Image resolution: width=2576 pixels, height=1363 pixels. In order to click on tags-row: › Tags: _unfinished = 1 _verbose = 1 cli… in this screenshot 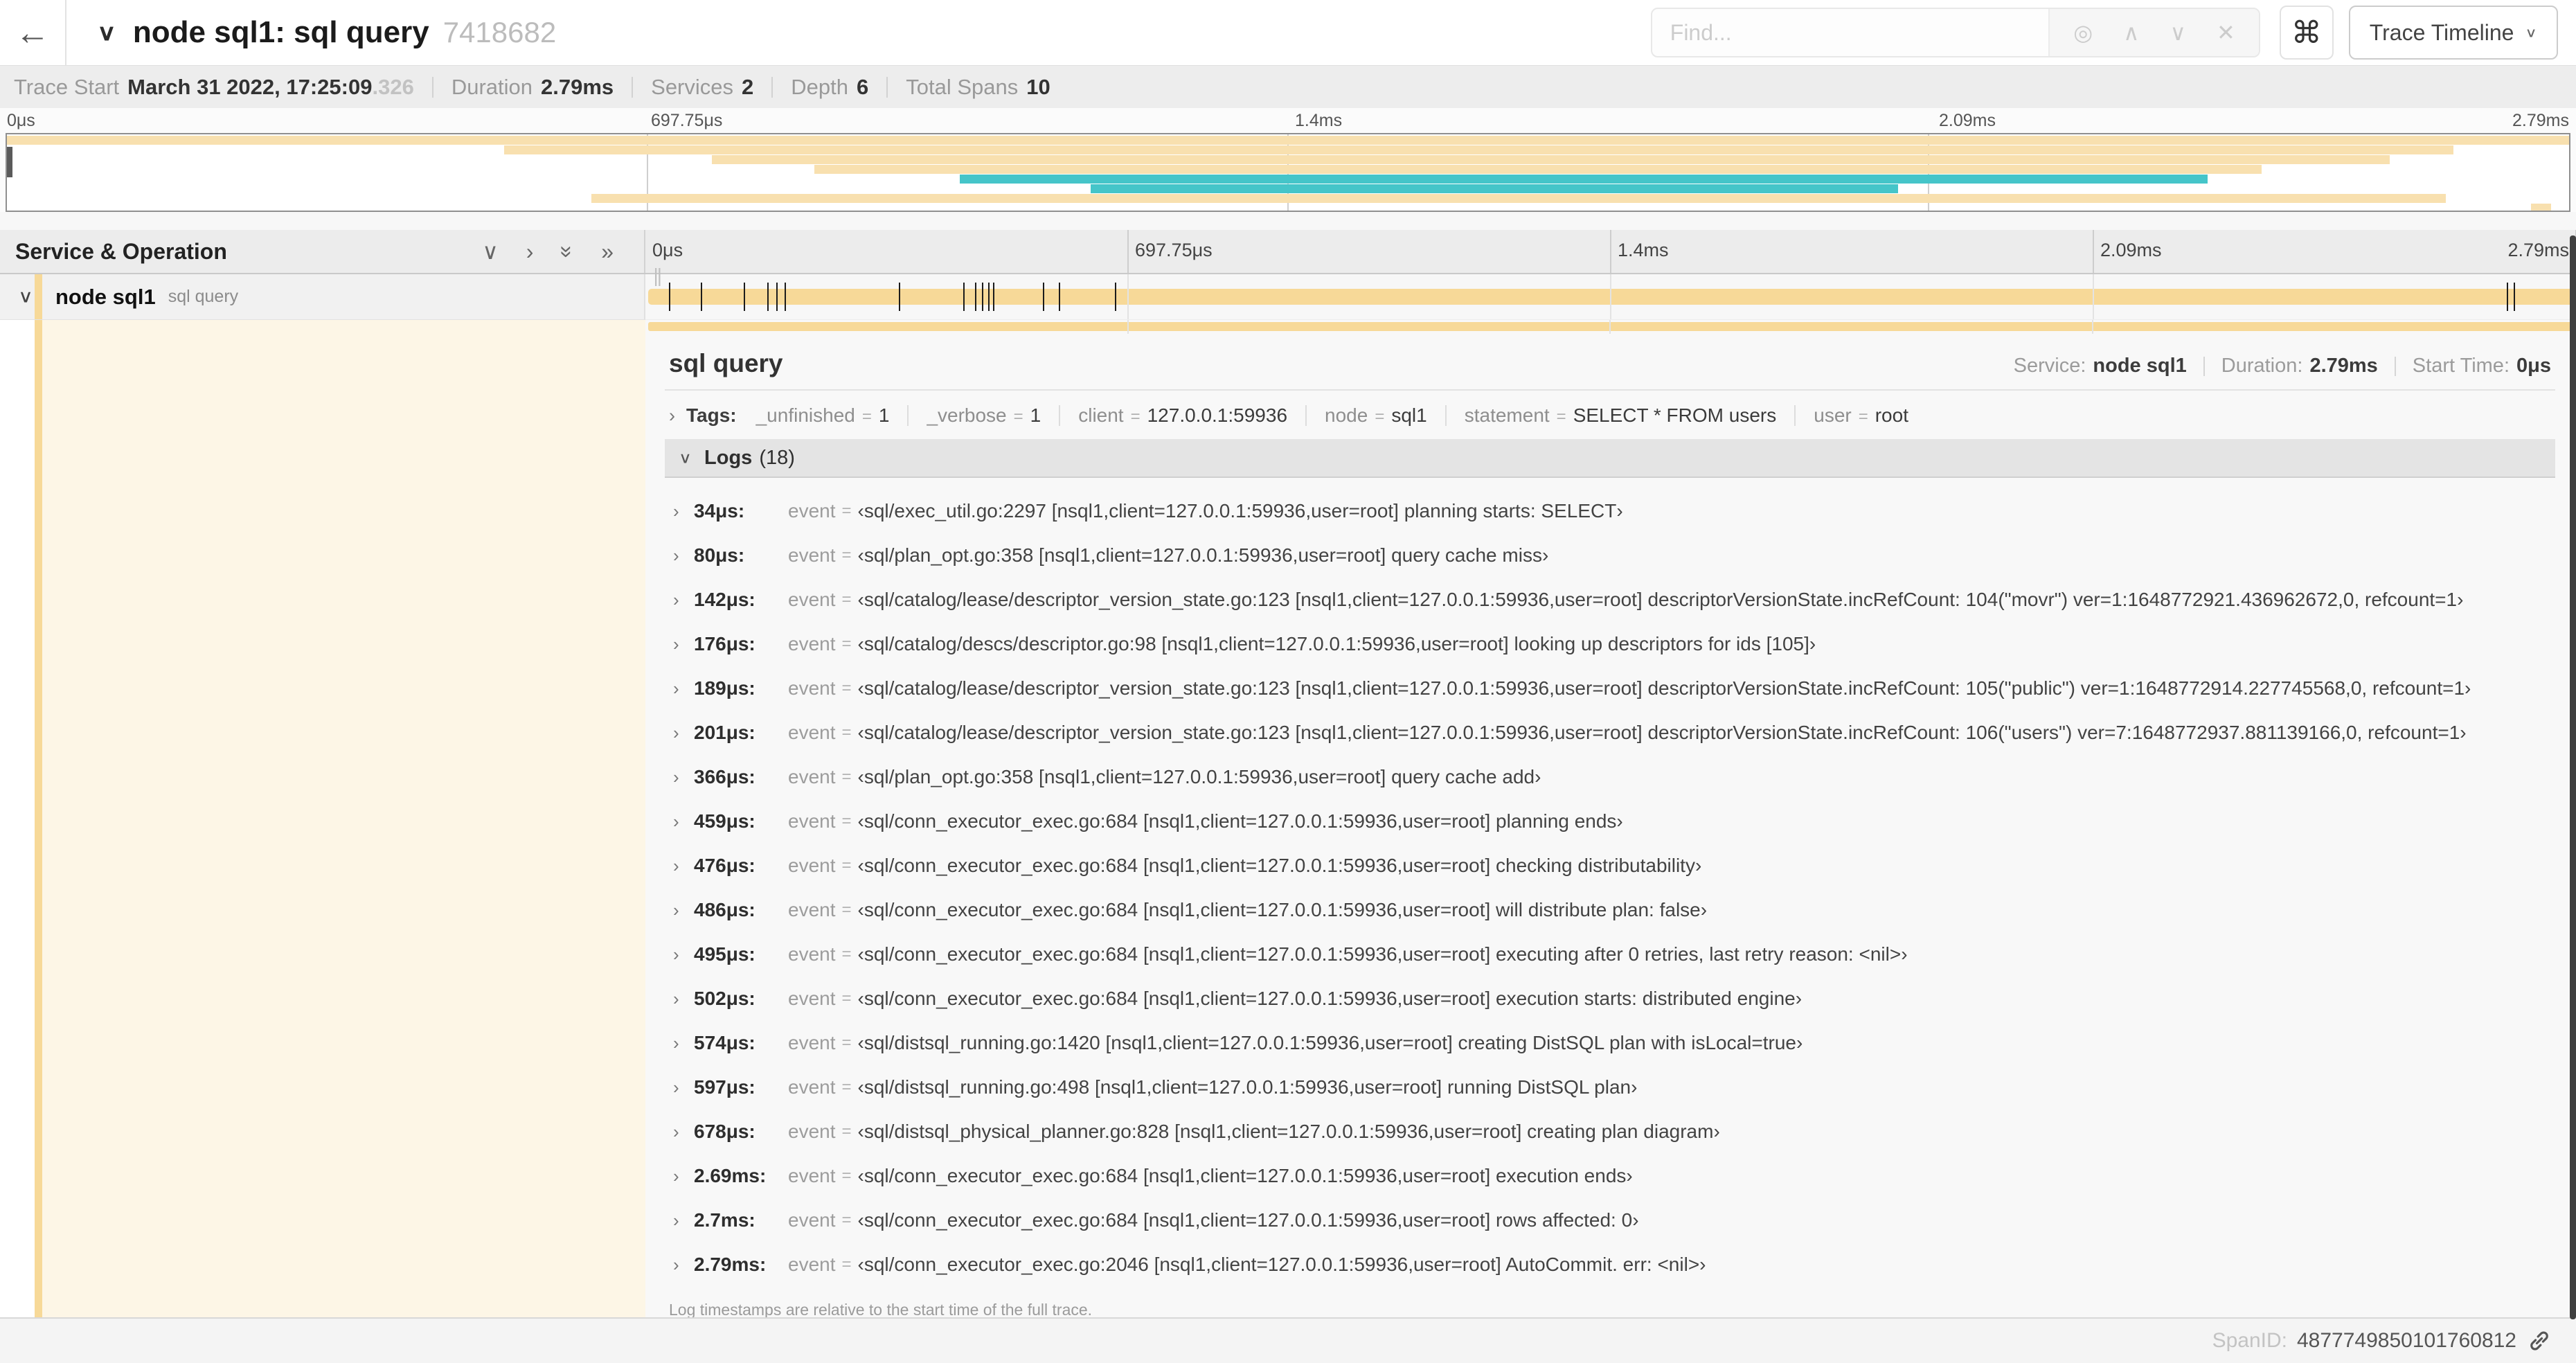, I will do `click(1610, 415)`.